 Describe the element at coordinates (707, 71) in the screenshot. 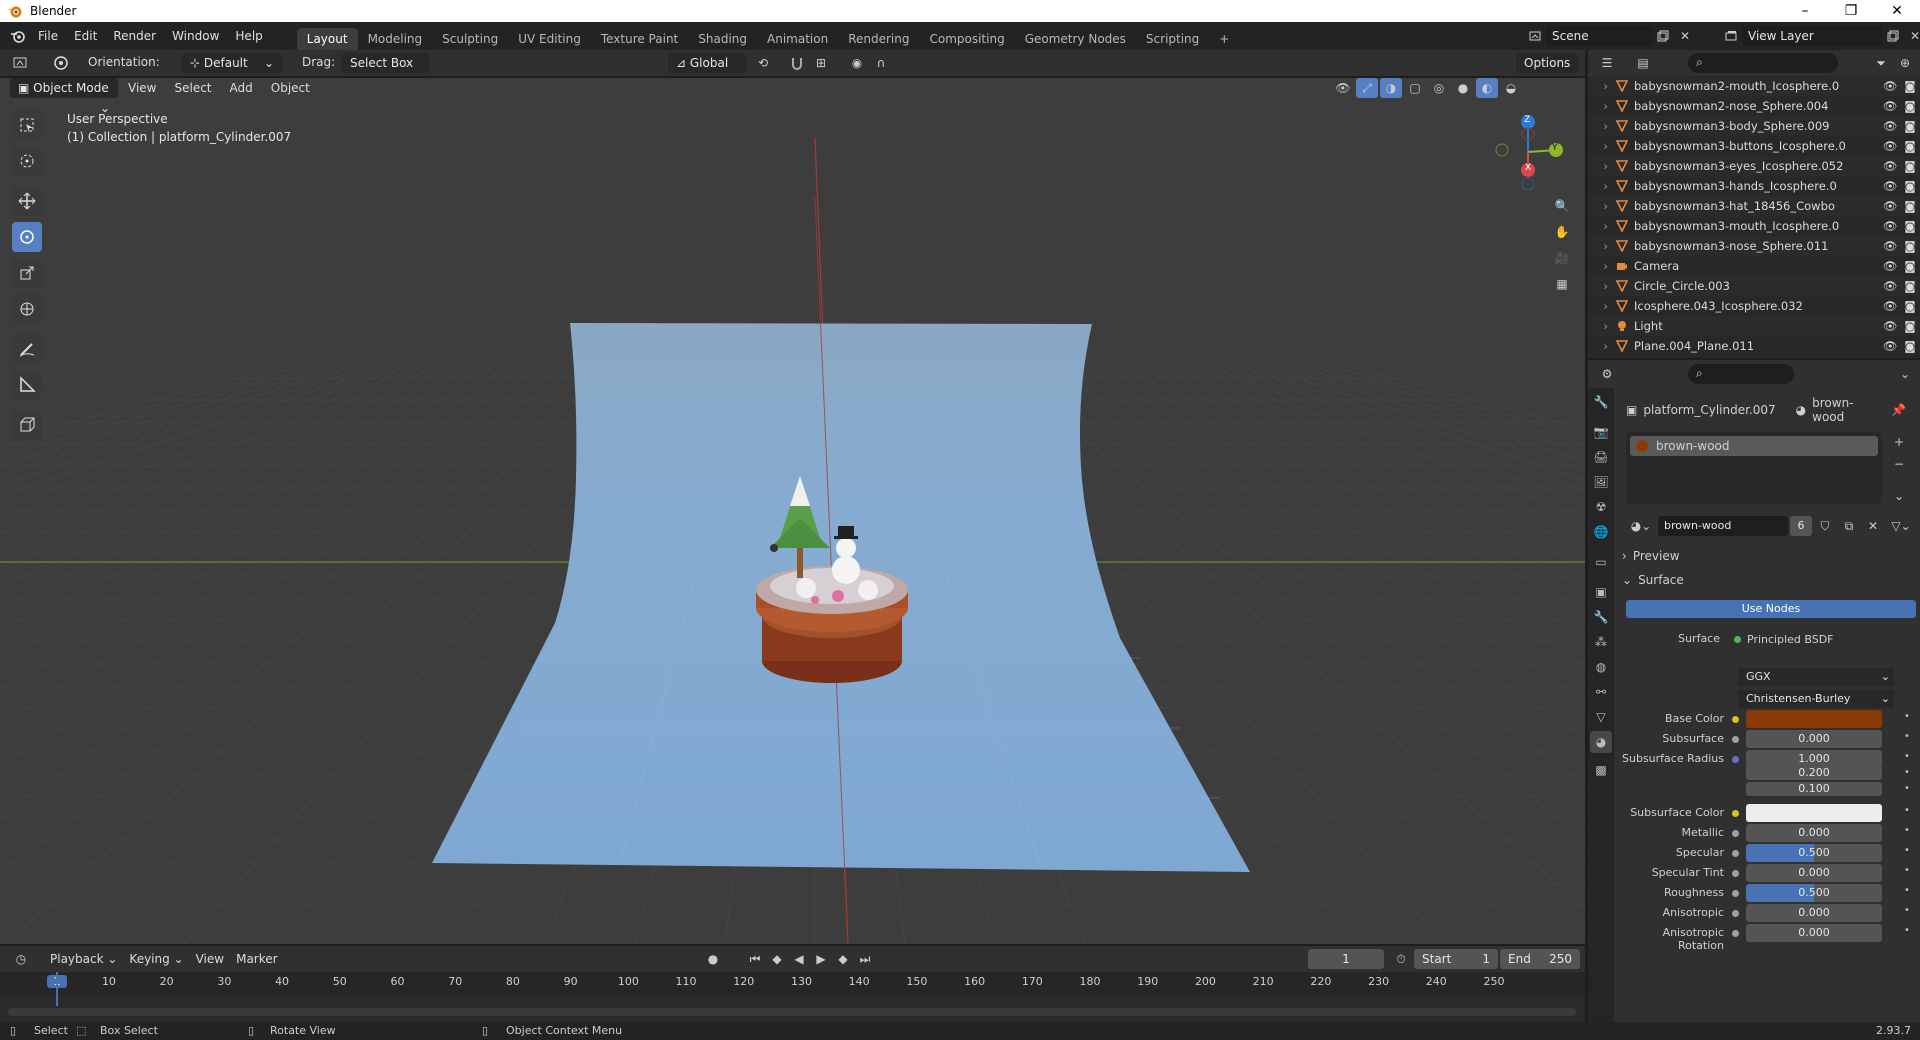

I see `transform-orientation-dropdown: ⊿ Global⌄` at that location.